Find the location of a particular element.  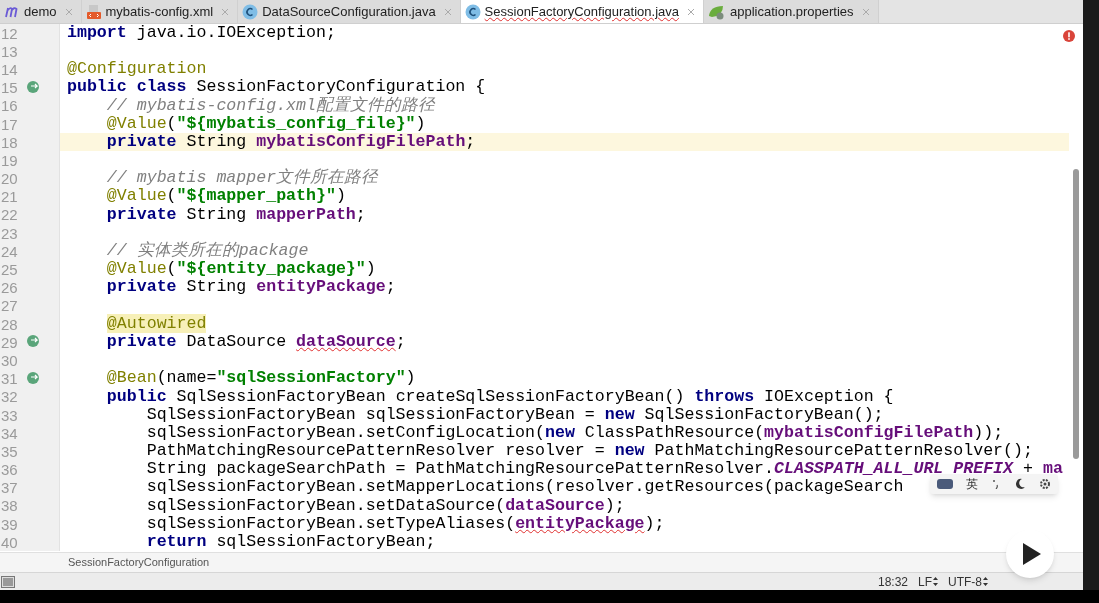

string-literal: "${entity_package}" is located at coordinates (271, 269).